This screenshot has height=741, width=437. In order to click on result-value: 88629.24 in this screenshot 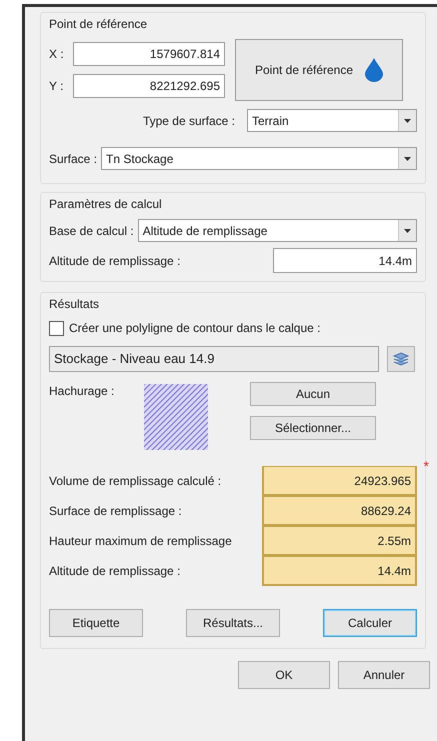, I will do `click(339, 511)`.